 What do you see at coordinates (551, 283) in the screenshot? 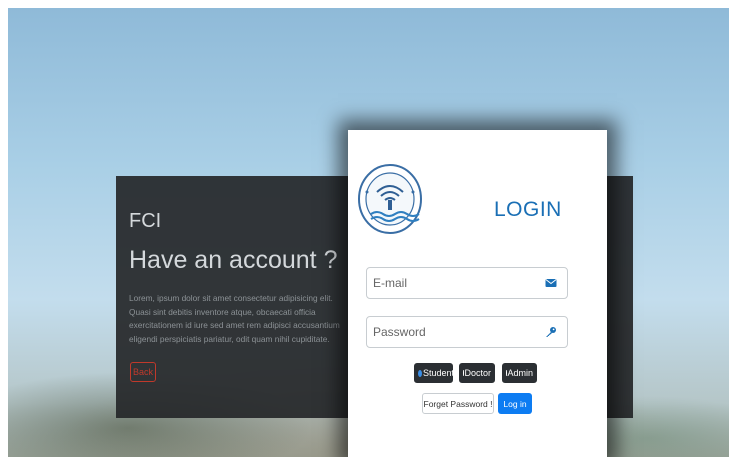
I see `envelope-icon` at bounding box center [551, 283].